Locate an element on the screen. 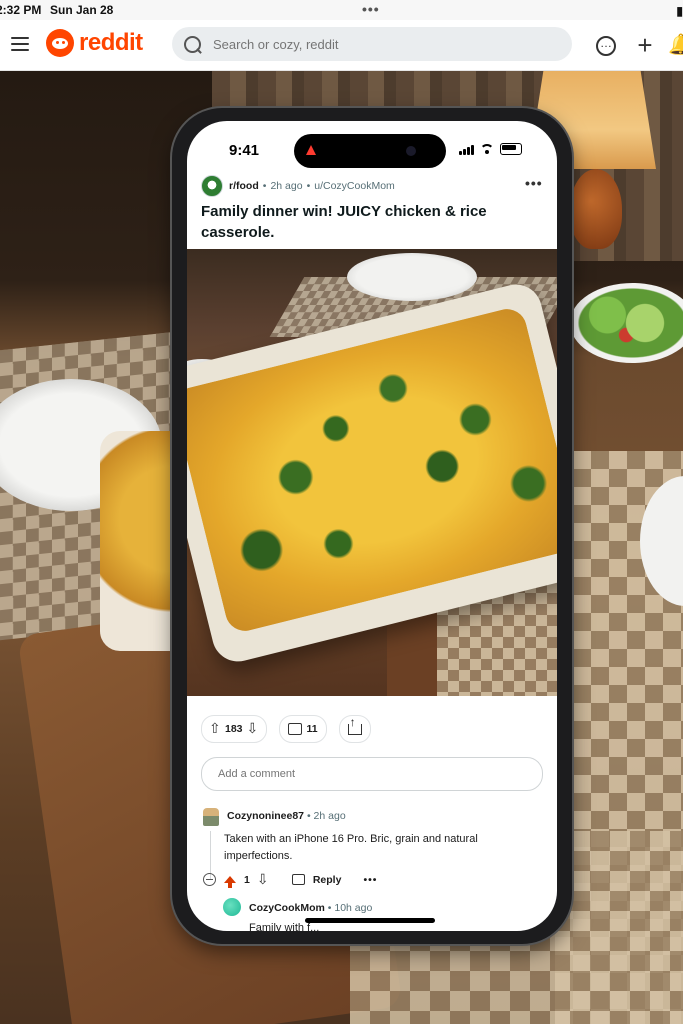 The width and height of the screenshot is (683, 1024). multitask-dots-icon: ••• is located at coordinates (371, 9).